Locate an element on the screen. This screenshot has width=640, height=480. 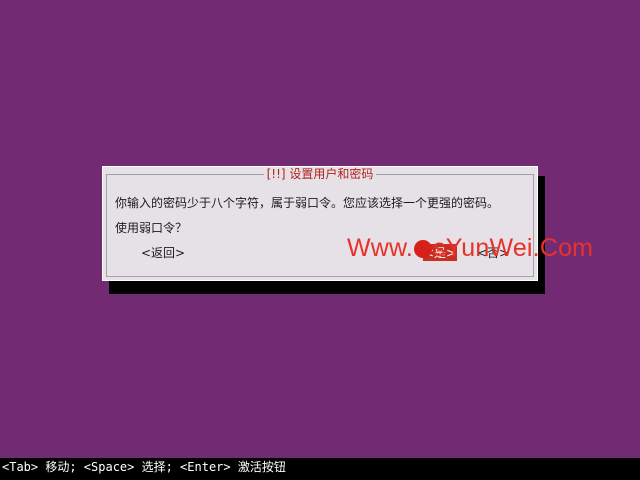
back-button: <返回> is located at coordinates (163, 252).